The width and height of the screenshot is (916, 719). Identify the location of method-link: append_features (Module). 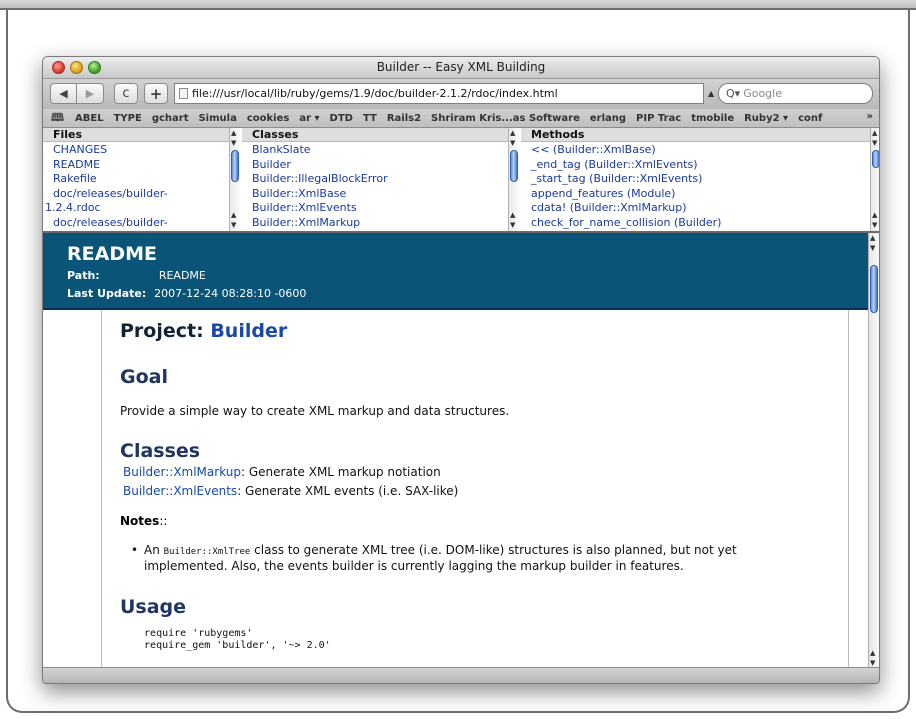
(705, 194).